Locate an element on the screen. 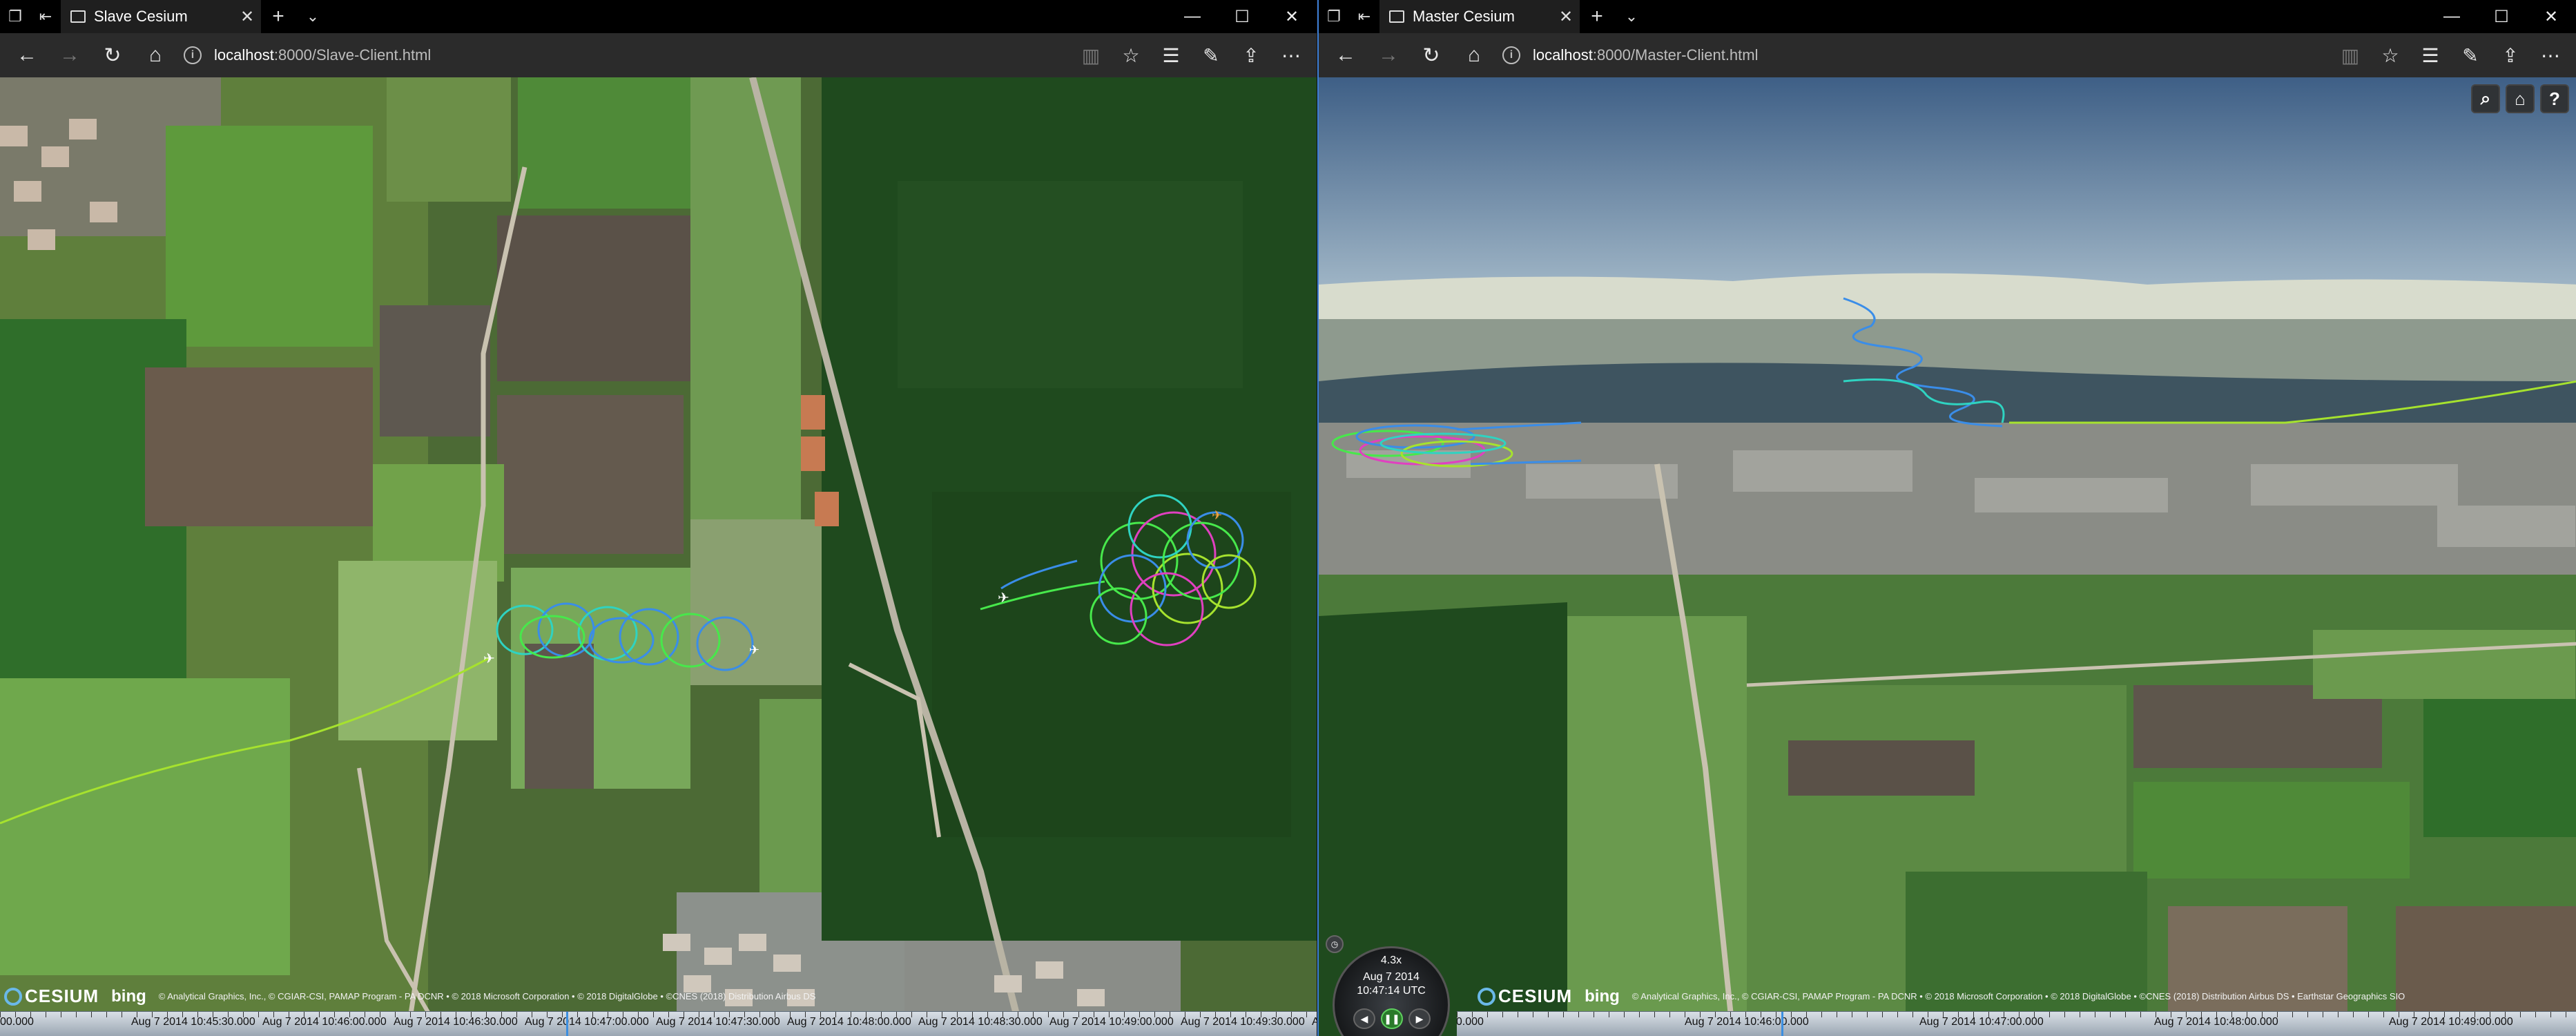  timeline-label: Aug 7 2014 10:45:30.000 is located at coordinates (193, 1022).